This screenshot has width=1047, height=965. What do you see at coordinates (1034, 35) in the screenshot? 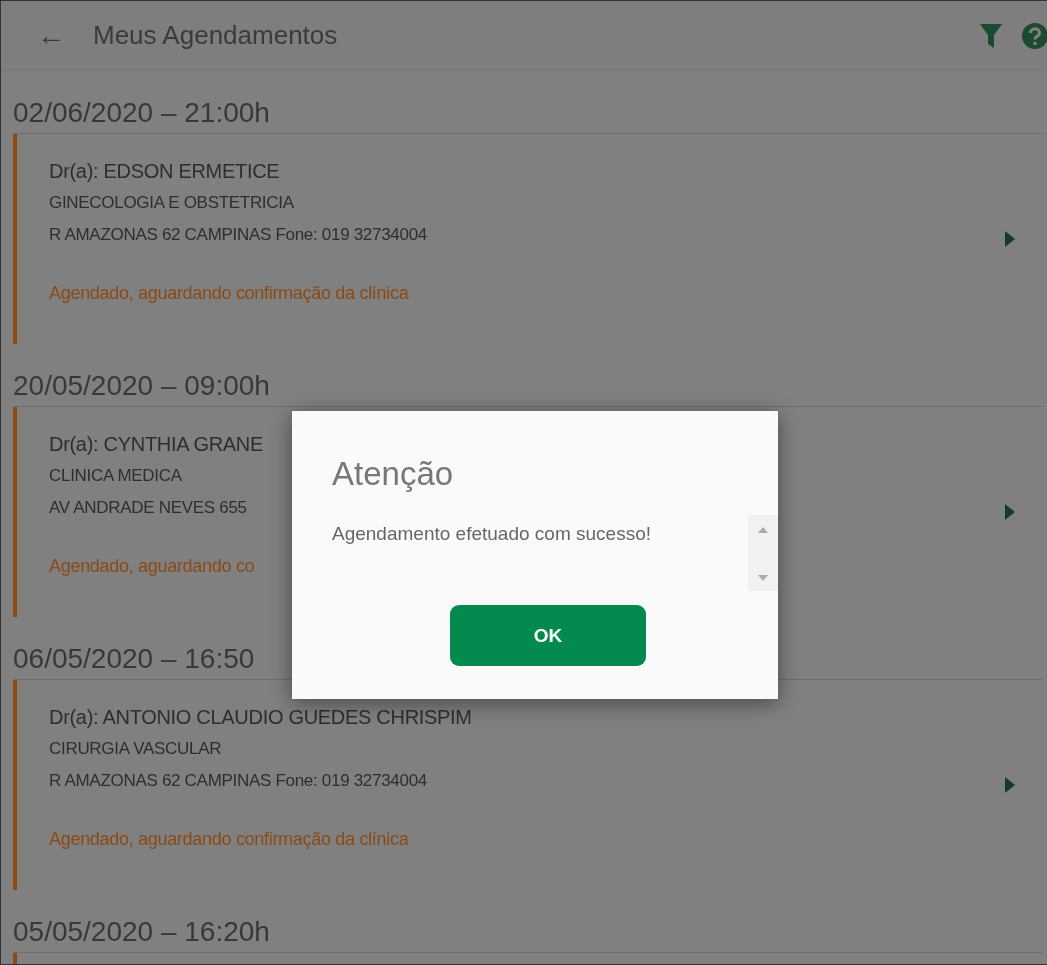
I see `help-icon` at bounding box center [1034, 35].